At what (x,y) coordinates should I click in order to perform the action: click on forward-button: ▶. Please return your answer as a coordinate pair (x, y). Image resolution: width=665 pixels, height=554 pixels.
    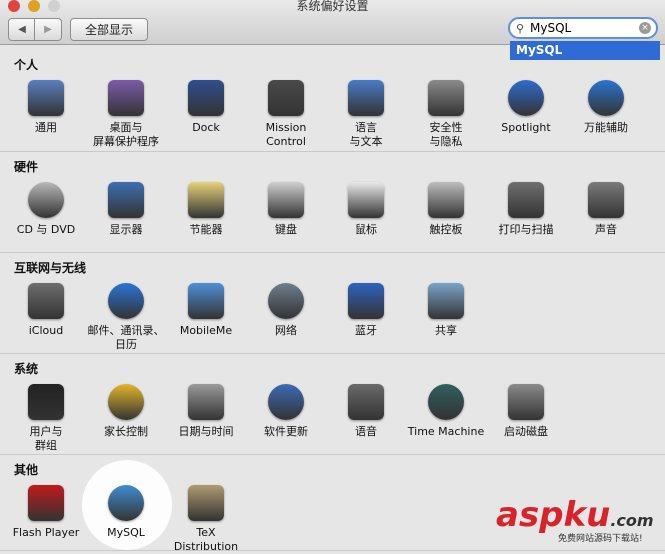
    Looking at the image, I should click on (48, 29).